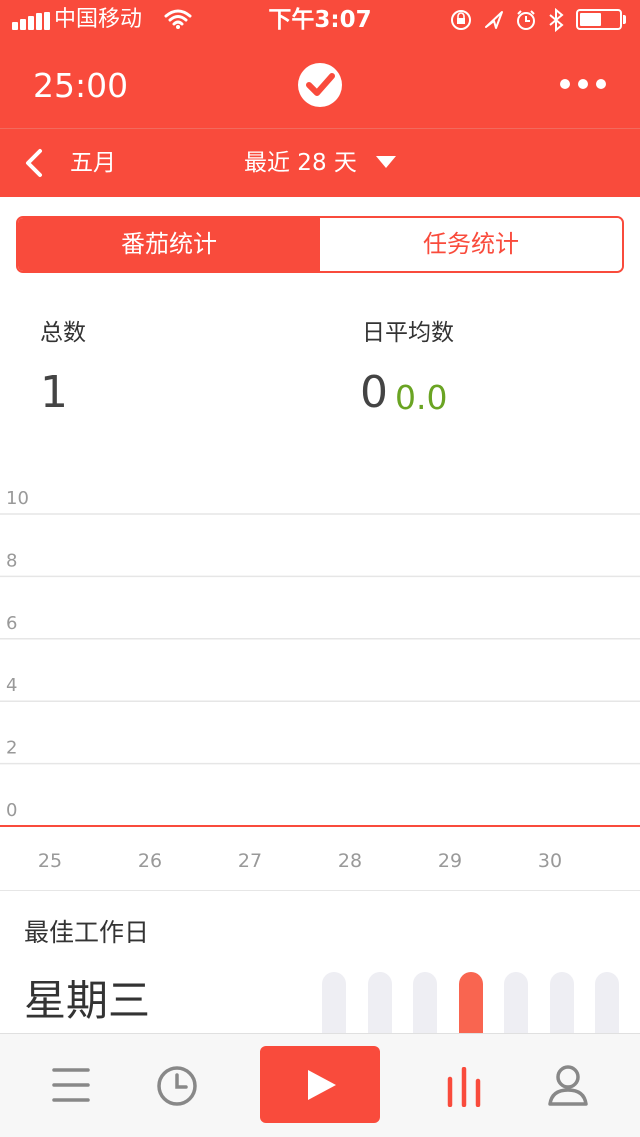 This screenshot has width=640, height=1137. Describe the element at coordinates (11, 685) in the screenshot. I see `y-tick-label: 4` at that location.